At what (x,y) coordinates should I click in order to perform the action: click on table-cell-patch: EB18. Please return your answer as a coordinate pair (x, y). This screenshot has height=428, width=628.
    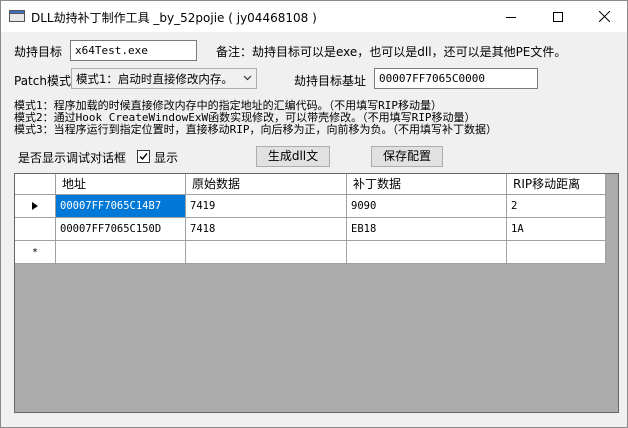
    Looking at the image, I should click on (427, 229).